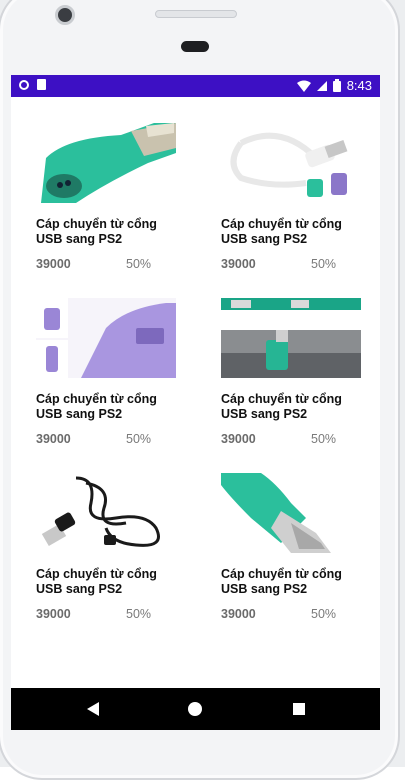  I want to click on status-bar: 8:43, so click(195, 86).